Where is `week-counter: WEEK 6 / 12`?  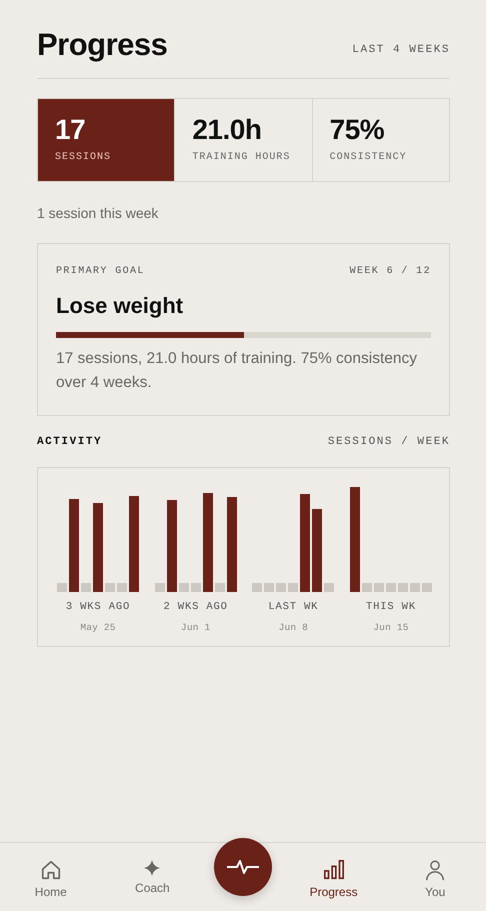
week-counter: WEEK 6 / 12 is located at coordinates (390, 272).